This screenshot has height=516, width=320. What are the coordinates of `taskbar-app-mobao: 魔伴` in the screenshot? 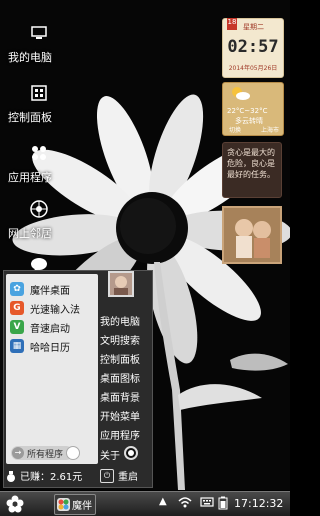 It's located at (75, 504).